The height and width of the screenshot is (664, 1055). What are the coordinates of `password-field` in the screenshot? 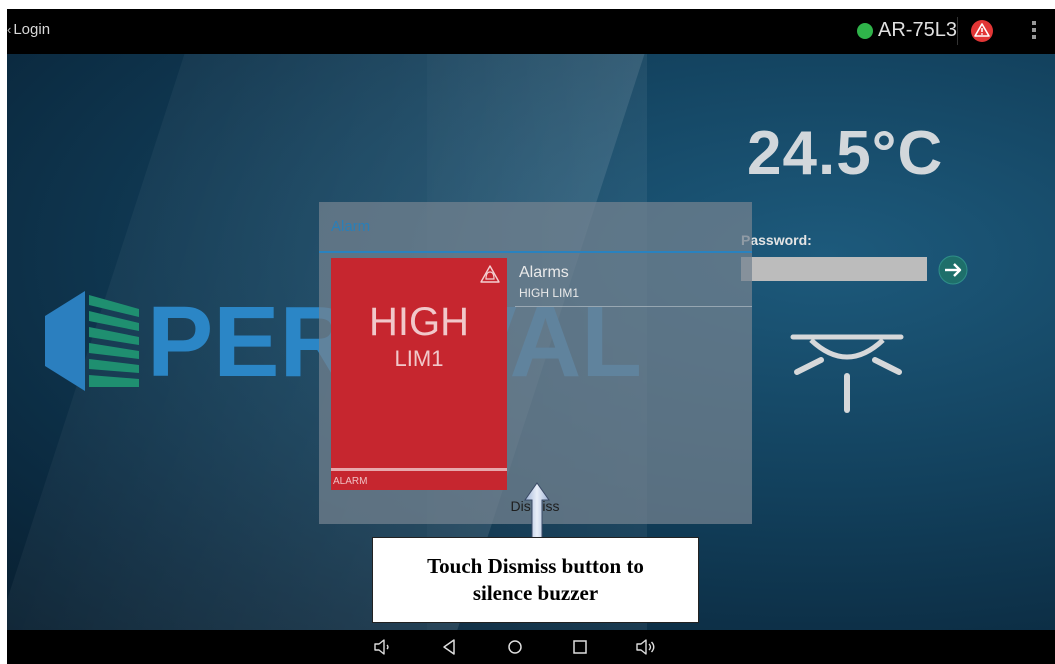 It's located at (834, 269).